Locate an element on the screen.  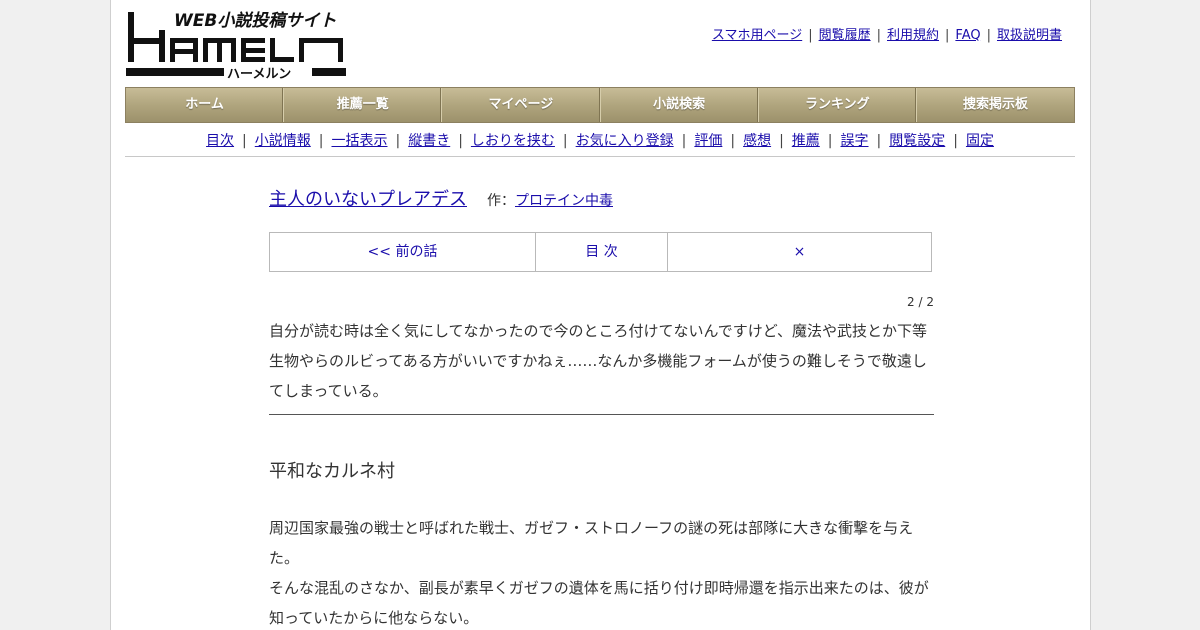
subnav-rating: 評価 is located at coordinates (708, 141).